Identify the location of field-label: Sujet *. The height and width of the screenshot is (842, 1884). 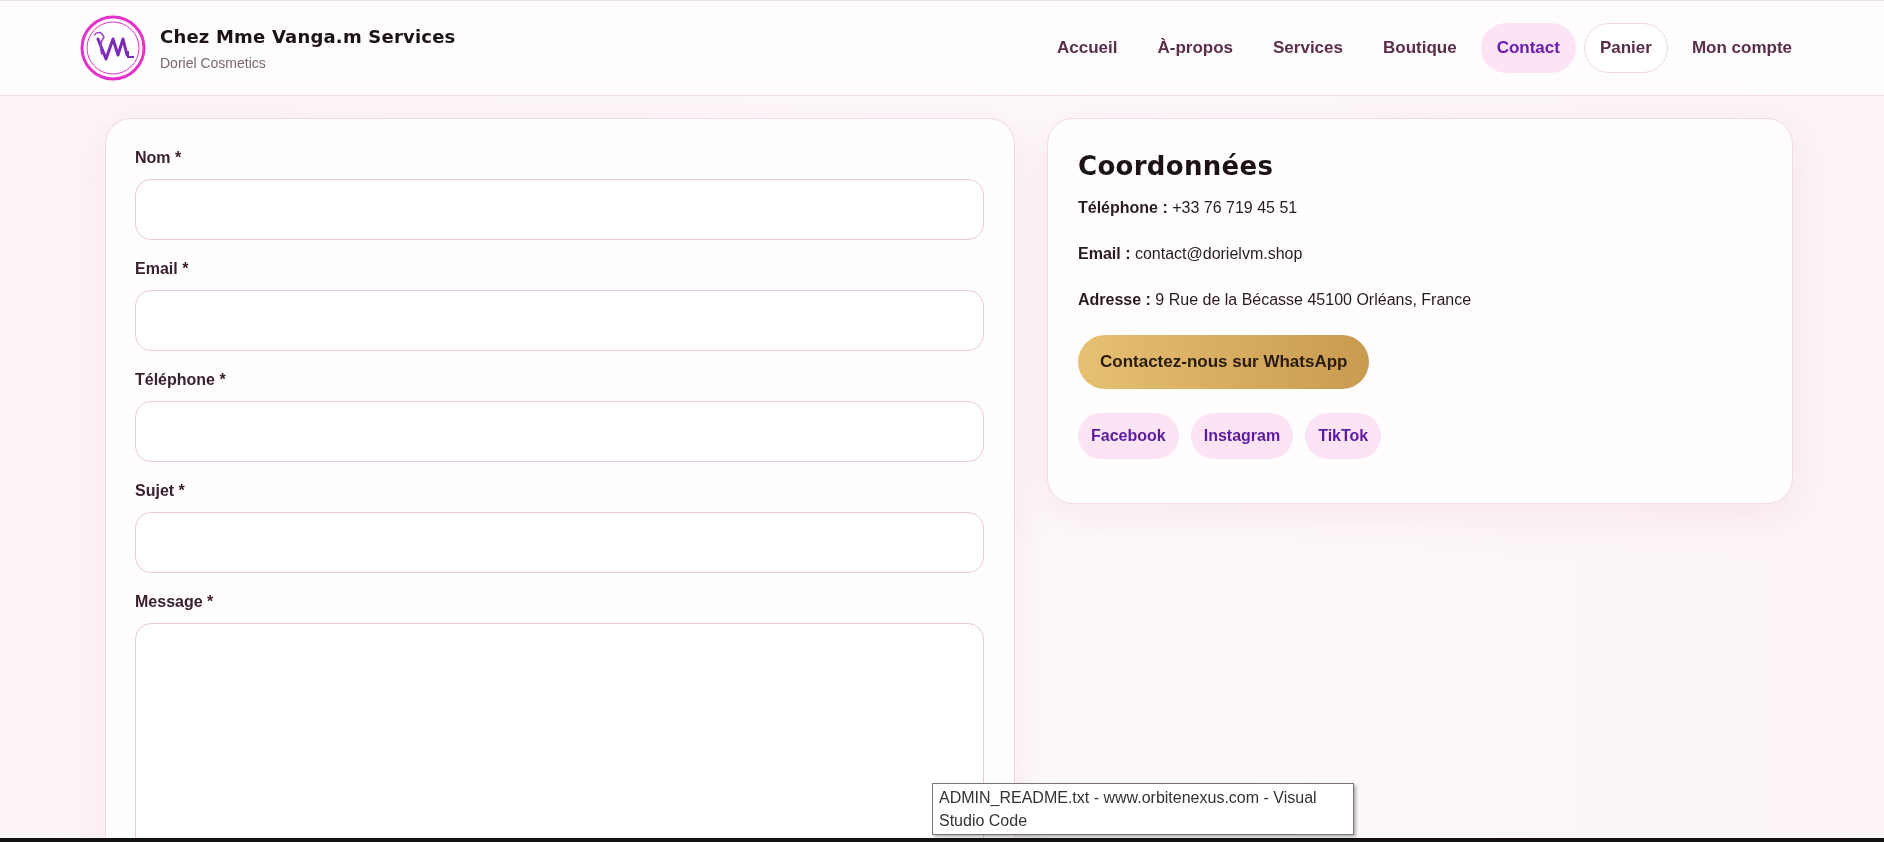
(160, 491).